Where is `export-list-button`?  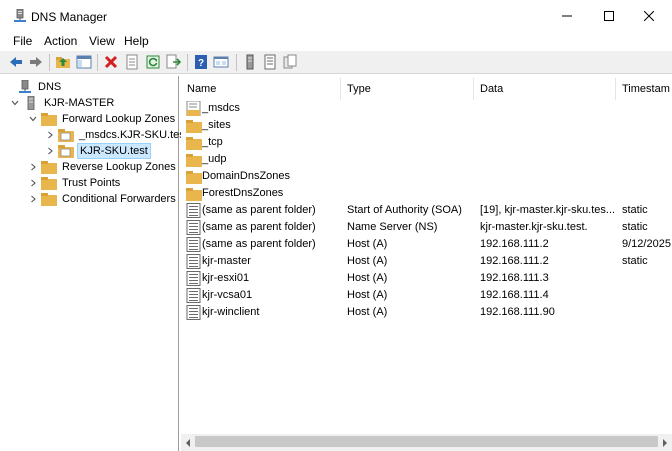
export-list-button is located at coordinates (173, 62).